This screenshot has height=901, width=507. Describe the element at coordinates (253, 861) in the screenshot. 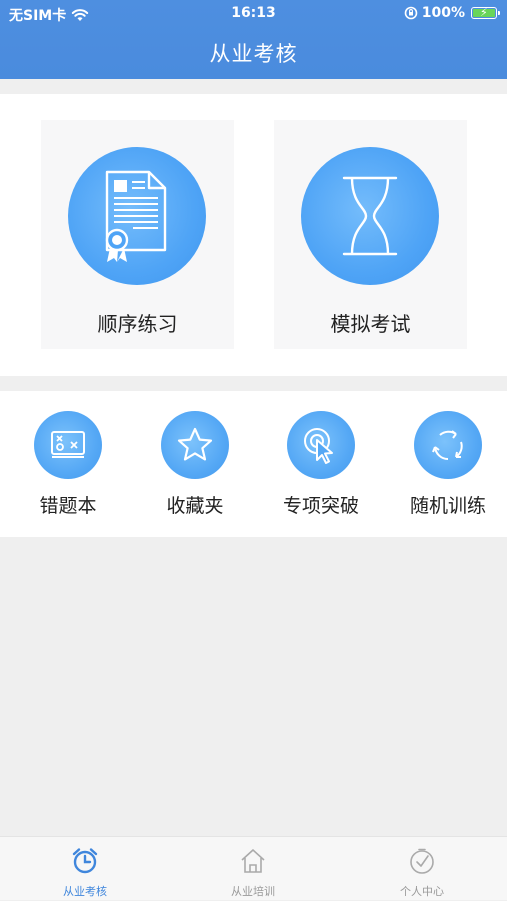

I see `house-icon` at that location.